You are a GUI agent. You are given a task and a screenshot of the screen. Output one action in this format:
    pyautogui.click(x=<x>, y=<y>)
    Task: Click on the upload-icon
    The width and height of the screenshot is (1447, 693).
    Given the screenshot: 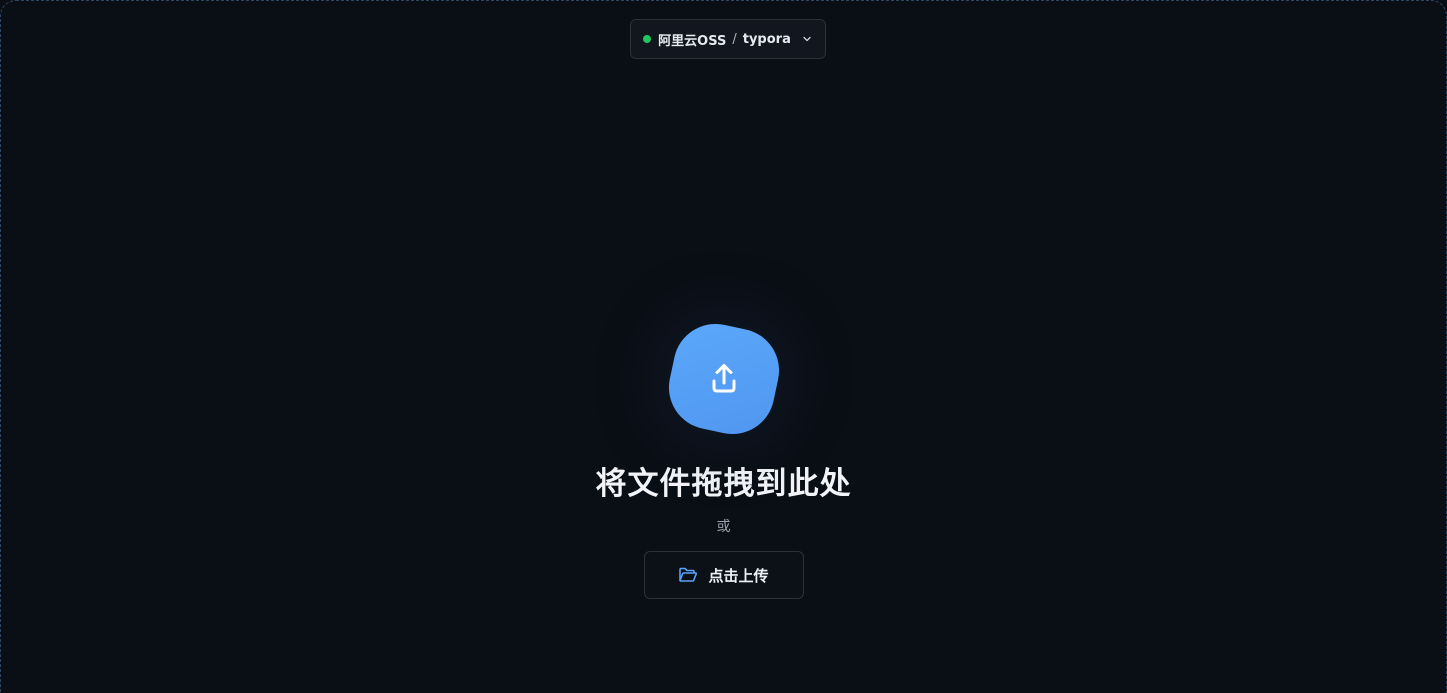 What is the action you would take?
    pyautogui.click(x=723, y=379)
    